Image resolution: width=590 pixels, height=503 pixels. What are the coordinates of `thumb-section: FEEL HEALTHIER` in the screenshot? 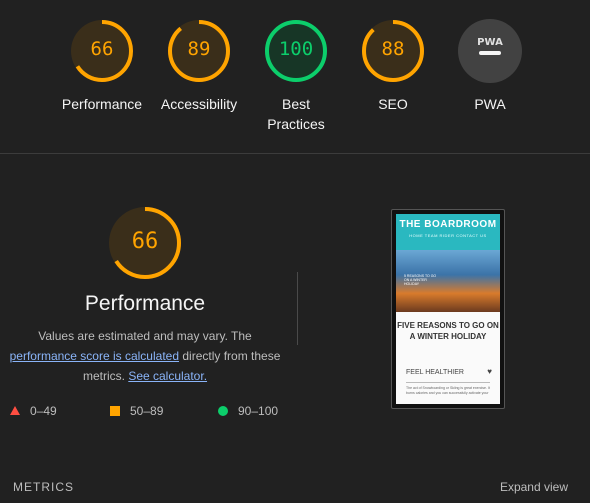 It's located at (435, 372).